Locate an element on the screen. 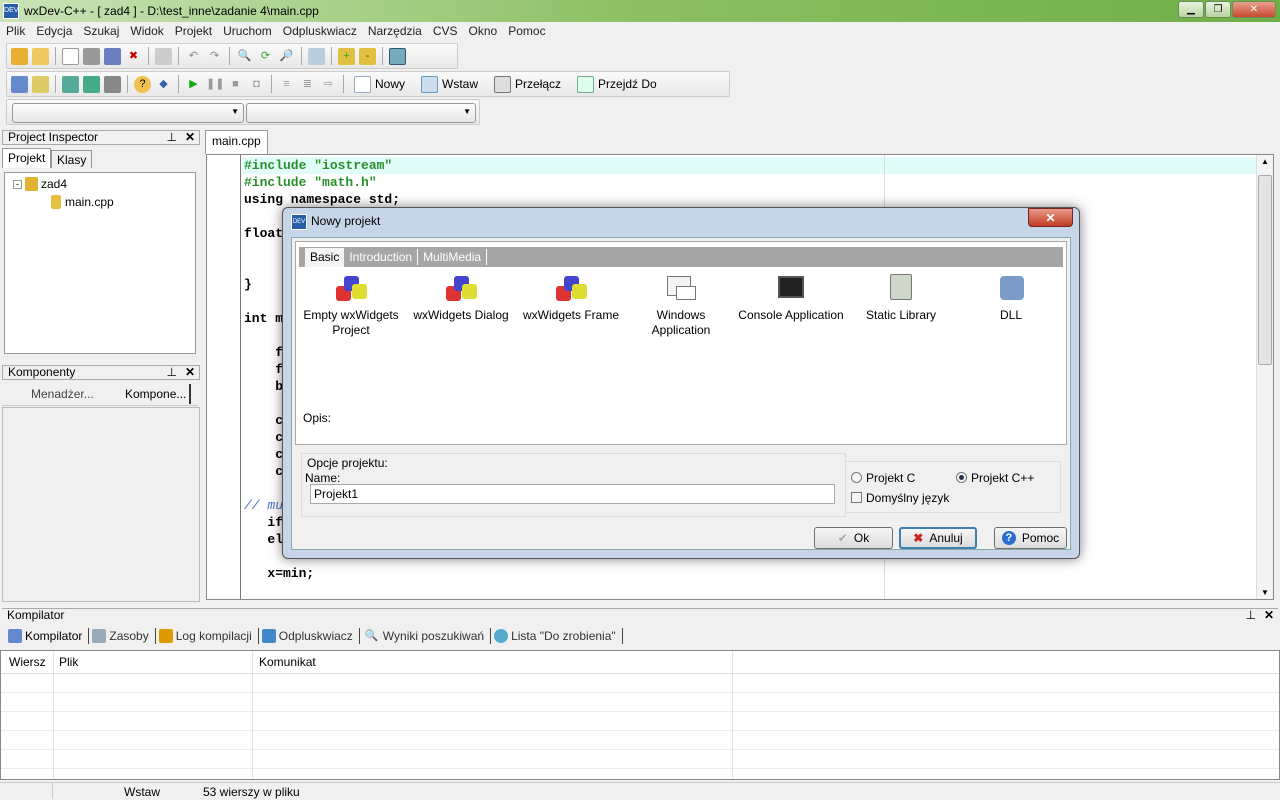 The width and height of the screenshot is (1280, 800). pause-icon: ❚❚ is located at coordinates (215, 84).